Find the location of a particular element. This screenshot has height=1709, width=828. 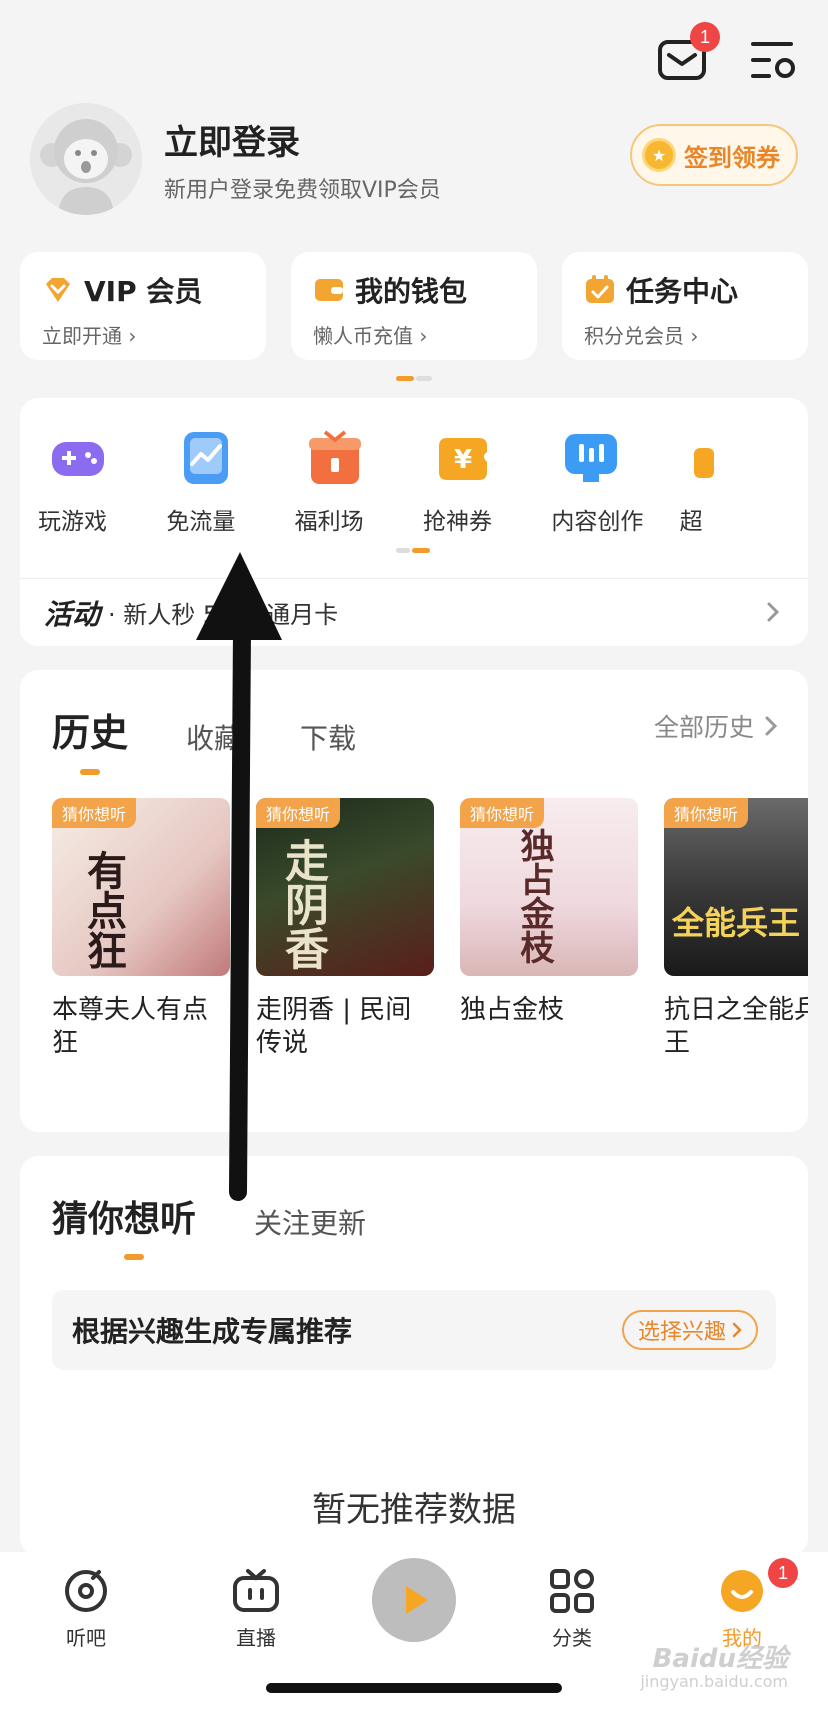

home-indicator is located at coordinates (414, 1688).